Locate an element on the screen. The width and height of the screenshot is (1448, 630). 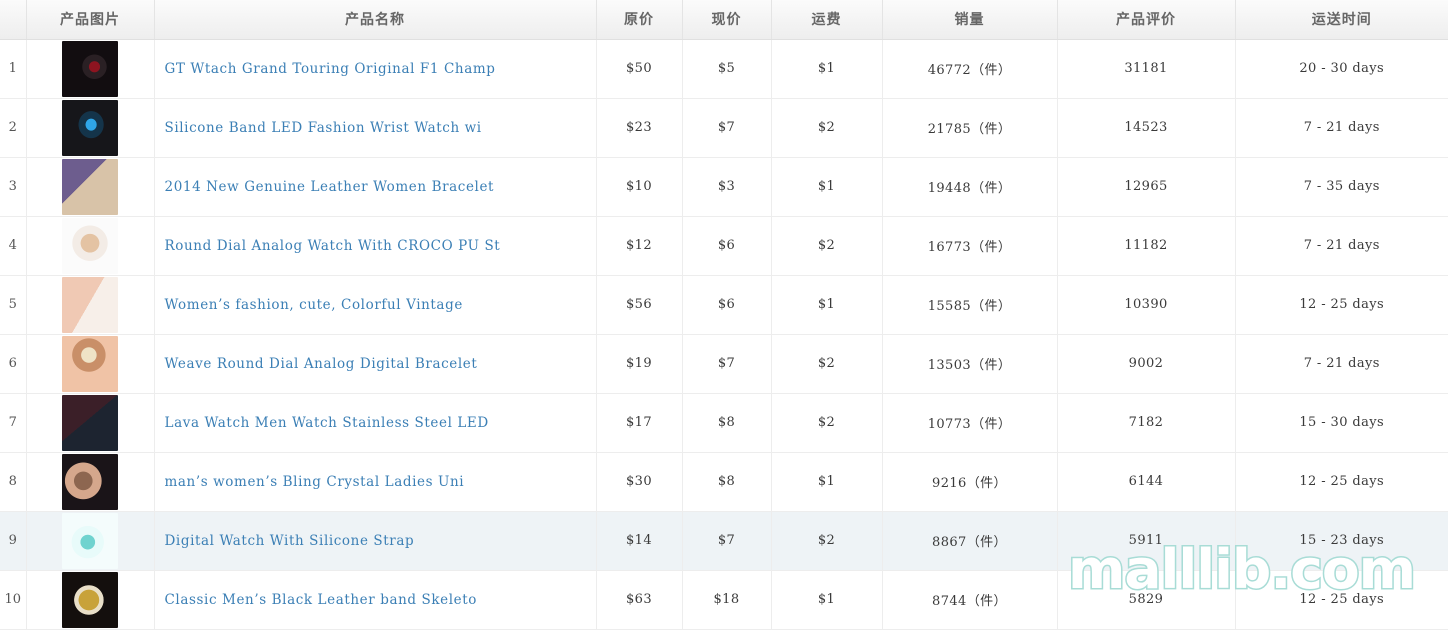
product-name-cell: Silicone Band LED Fashion Wrist Watch wi is located at coordinates (375, 128).